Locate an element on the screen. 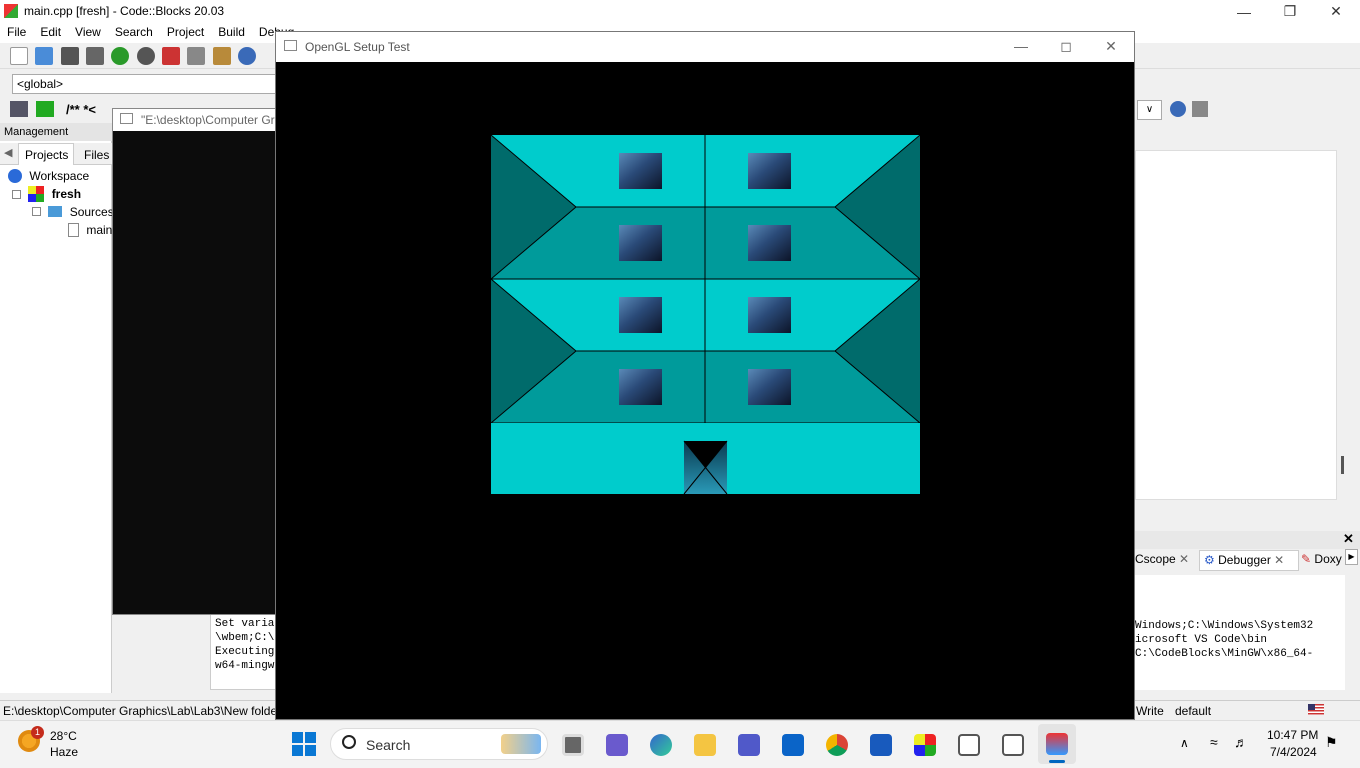 This screenshot has width=1360, height=768. edge-icon is located at coordinates (661, 745).